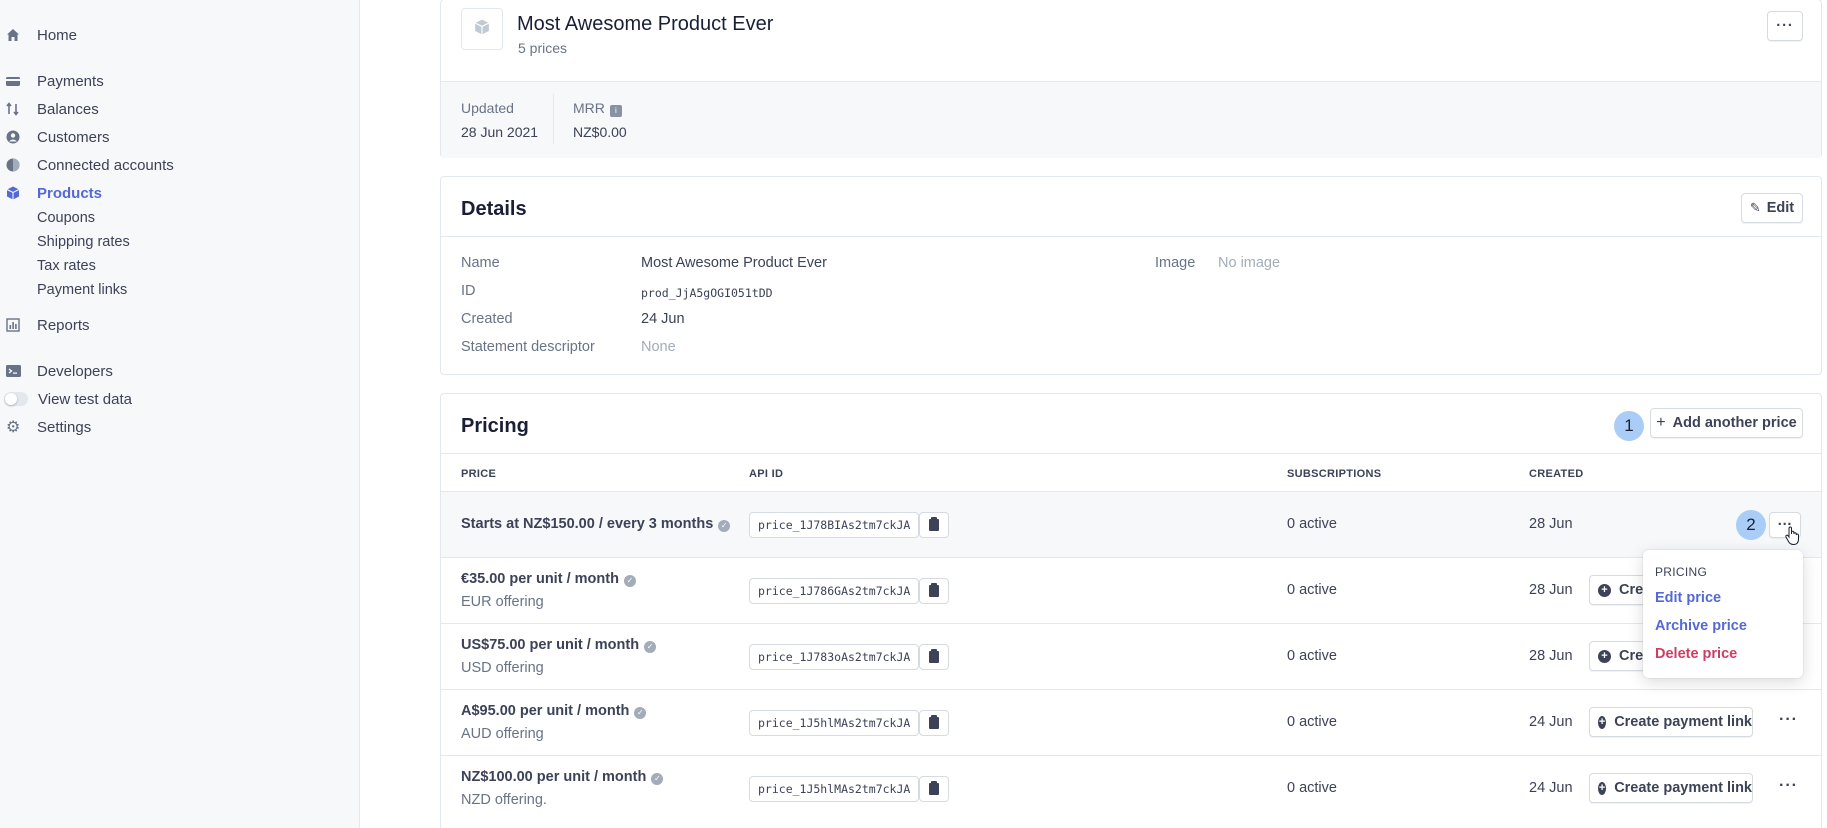 The height and width of the screenshot is (828, 1827). I want to click on id-value: prod_JjA5gOGI051tDD, so click(707, 293).